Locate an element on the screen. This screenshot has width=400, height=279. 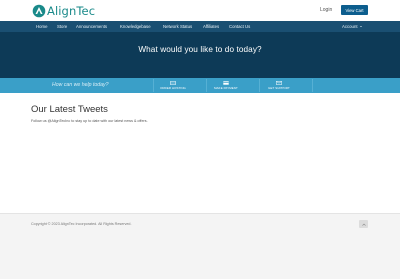
account-menu: Account is located at coordinates (352, 26).